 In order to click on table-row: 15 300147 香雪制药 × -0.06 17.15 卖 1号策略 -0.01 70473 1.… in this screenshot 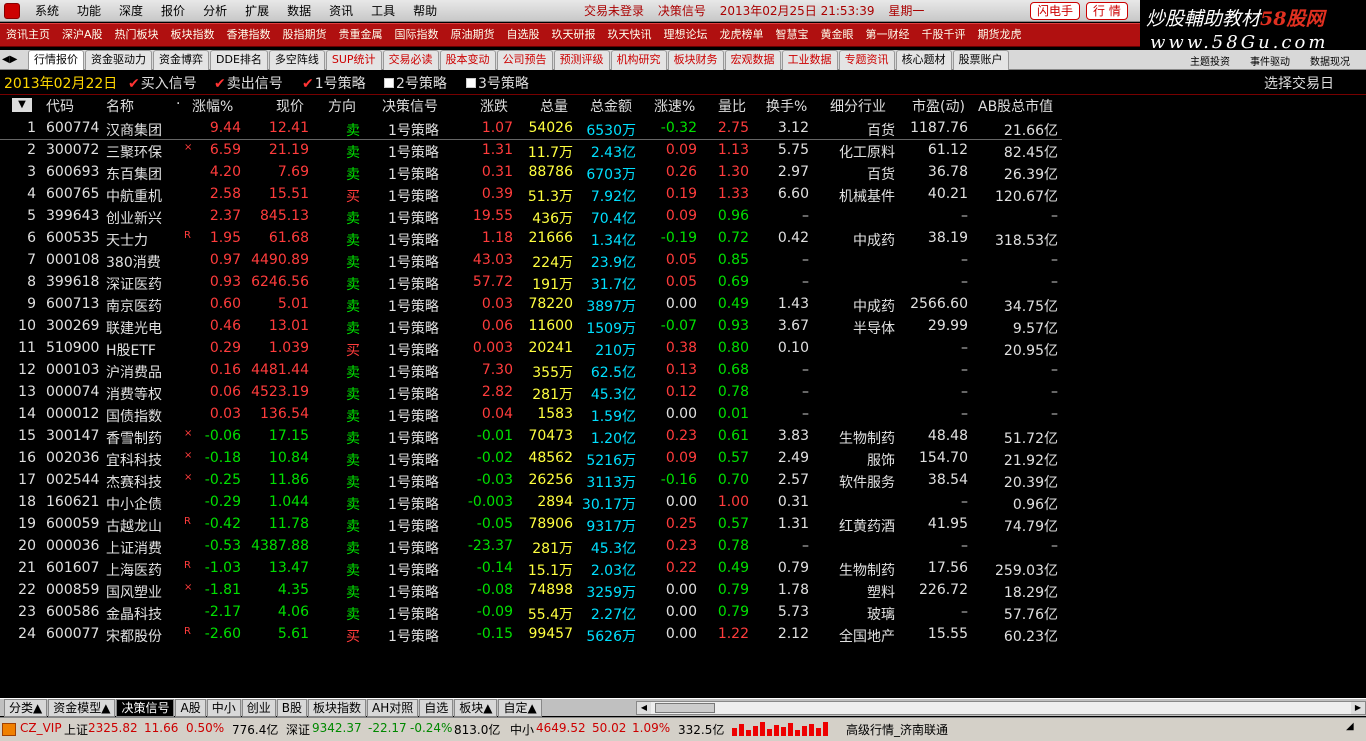, I will do `click(531, 437)`.